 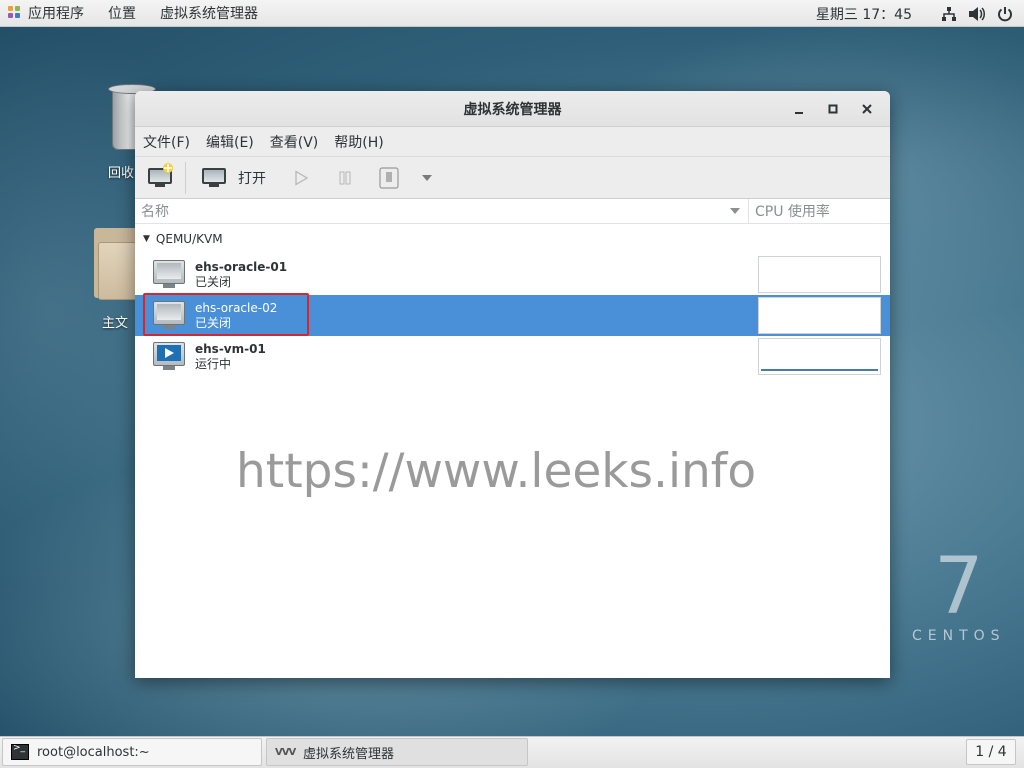 What do you see at coordinates (214, 177) in the screenshot?
I see `monitor-icon` at bounding box center [214, 177].